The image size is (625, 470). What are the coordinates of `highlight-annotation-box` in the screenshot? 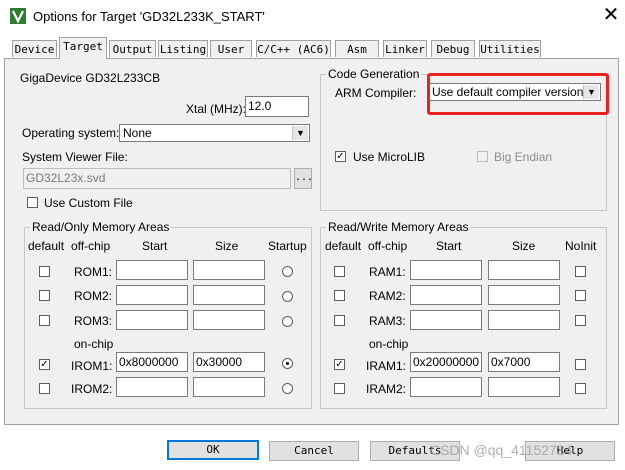 It's located at (518, 94).